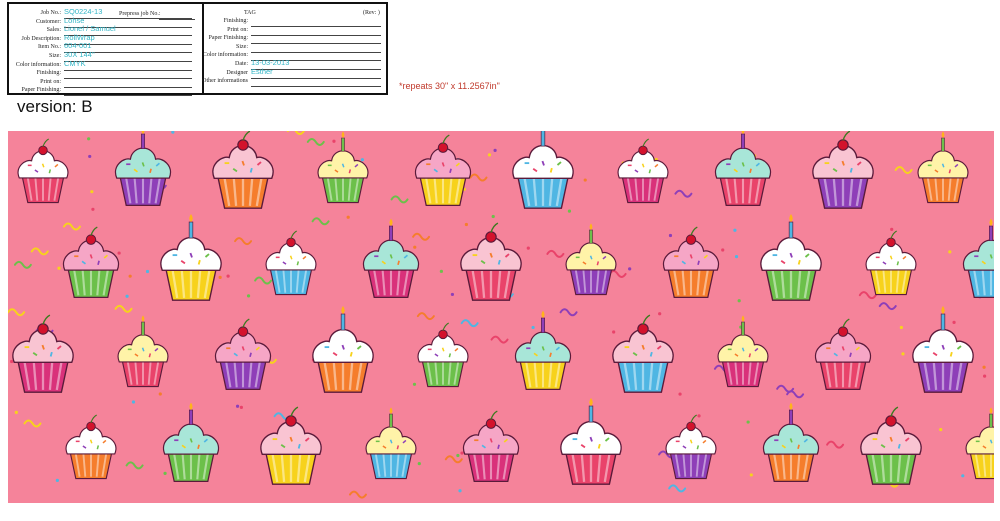 The image size is (1000, 521). What do you see at coordinates (55, 106) in the screenshot?
I see `version-label: version: B` at bounding box center [55, 106].